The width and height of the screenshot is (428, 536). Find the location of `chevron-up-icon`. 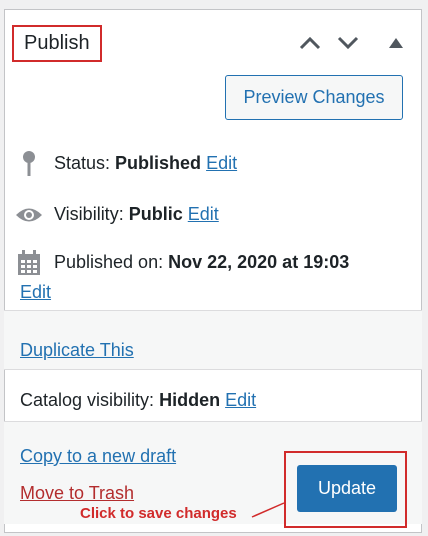

chevron-up-icon is located at coordinates (310, 43).